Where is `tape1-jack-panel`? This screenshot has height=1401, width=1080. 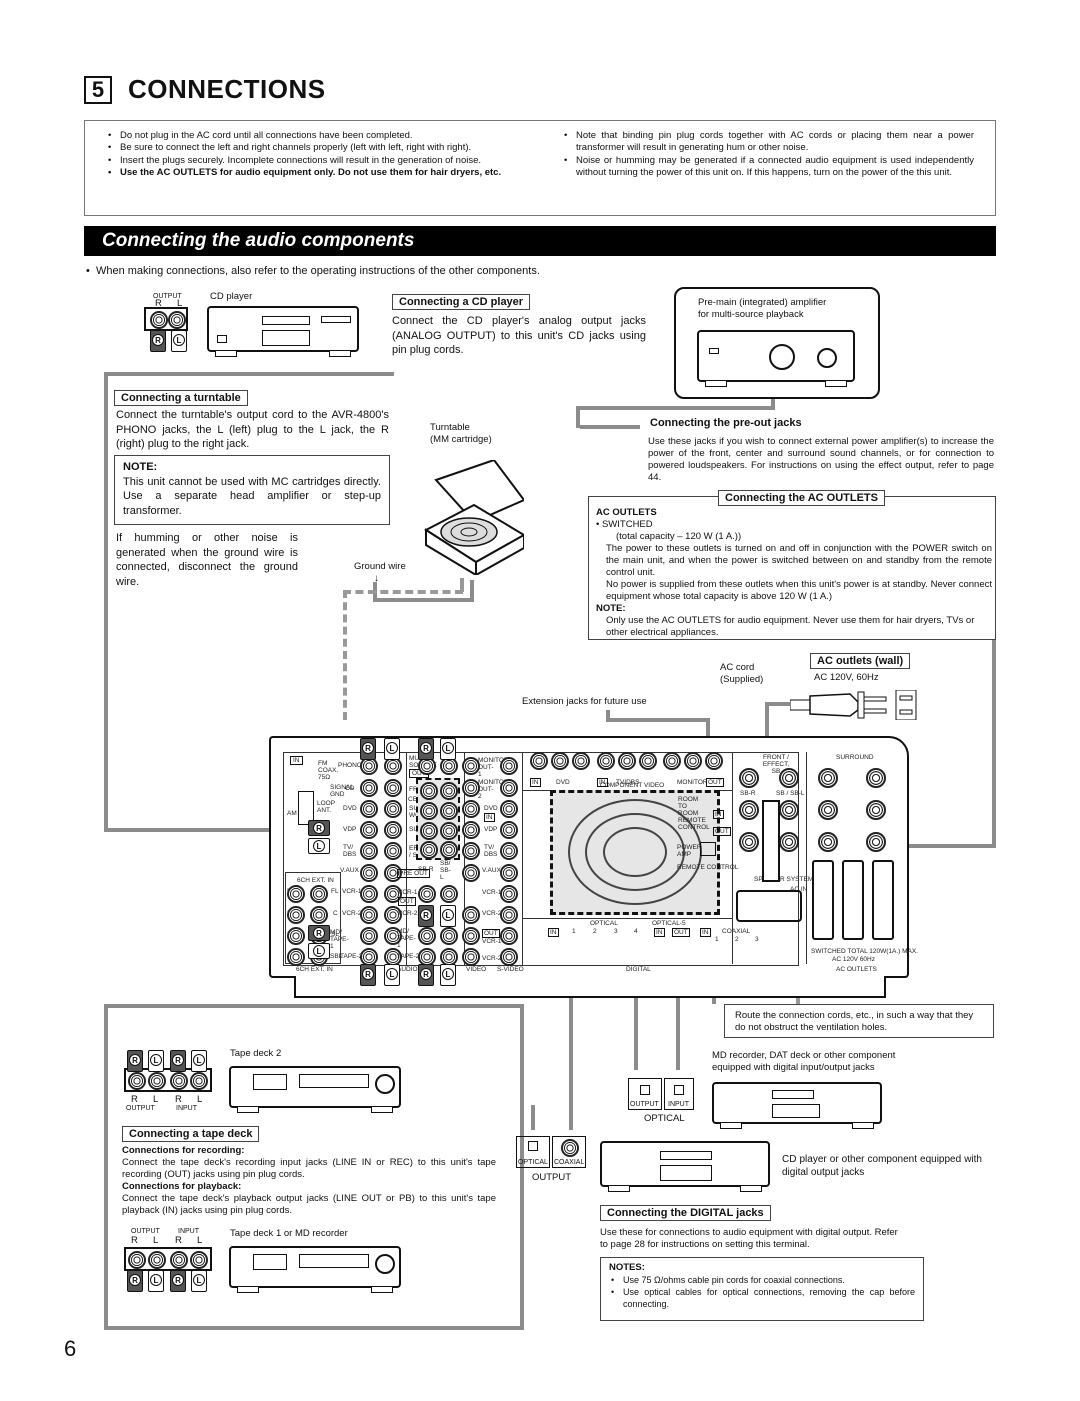
tape1-jack-panel is located at coordinates (168, 1259).